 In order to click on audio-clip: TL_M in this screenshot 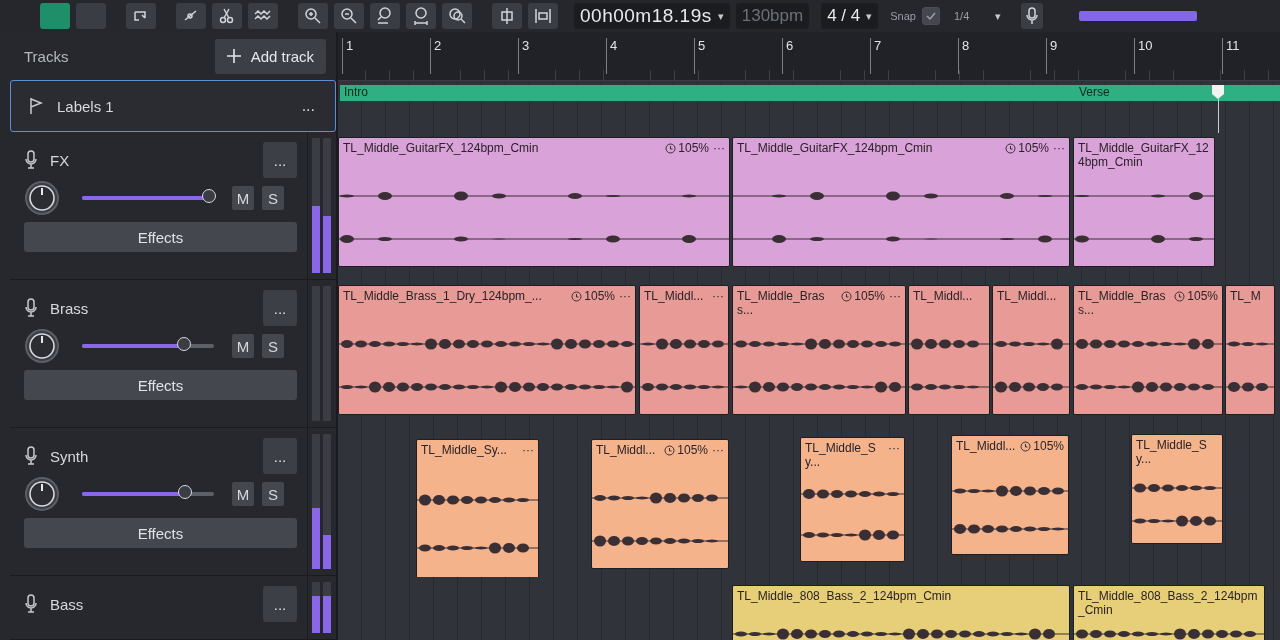, I will do `click(1250, 350)`.